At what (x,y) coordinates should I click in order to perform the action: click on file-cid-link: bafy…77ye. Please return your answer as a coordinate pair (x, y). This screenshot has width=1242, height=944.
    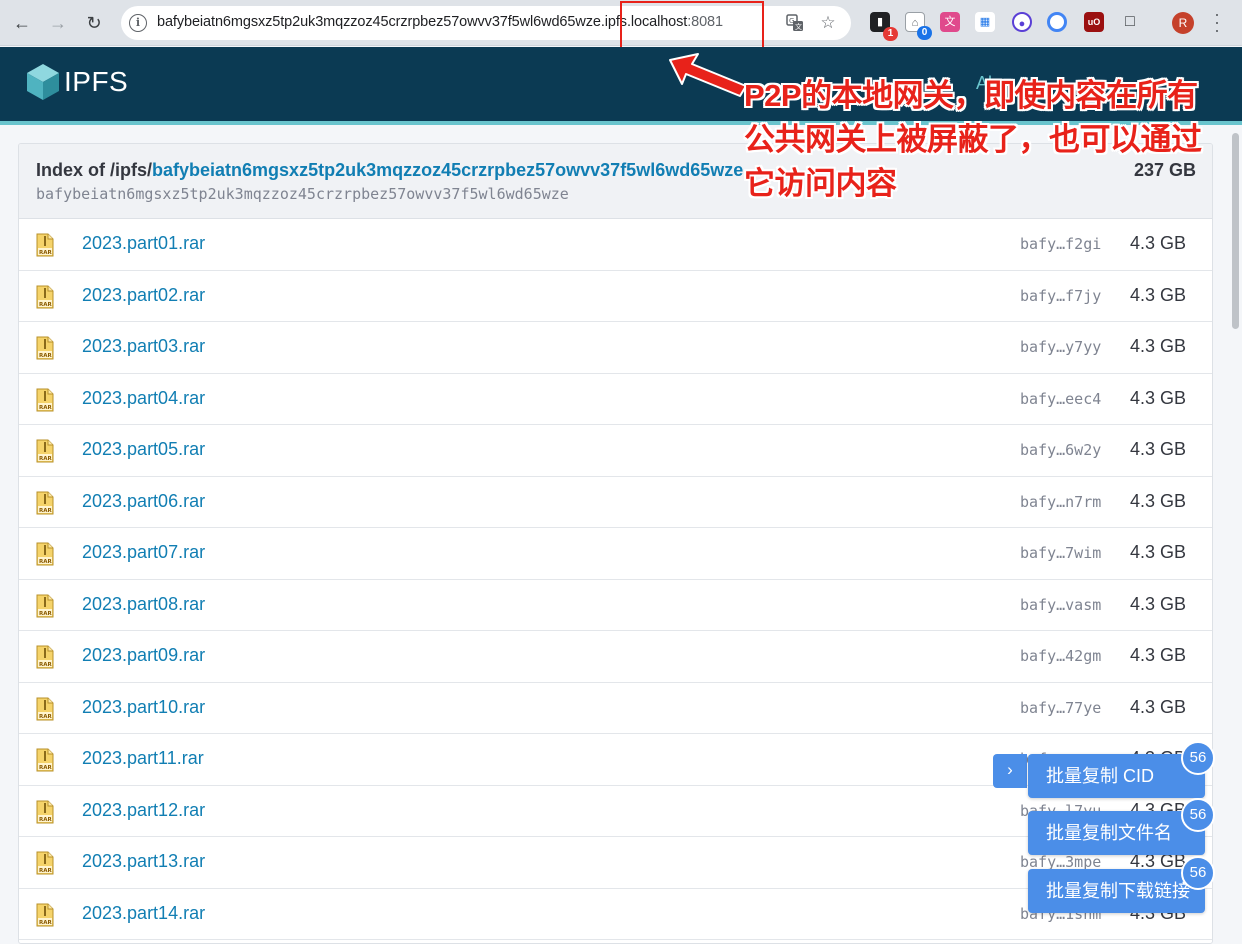
    Looking at the image, I should click on (1060, 708).